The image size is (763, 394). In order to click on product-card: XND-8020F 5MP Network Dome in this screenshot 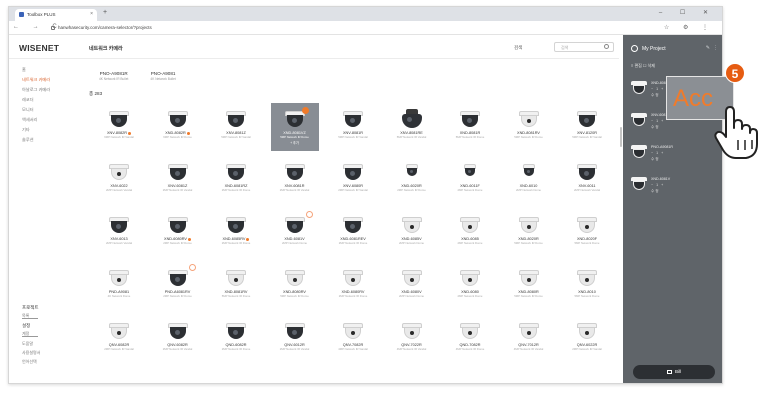, I will do `click(587, 233)`.